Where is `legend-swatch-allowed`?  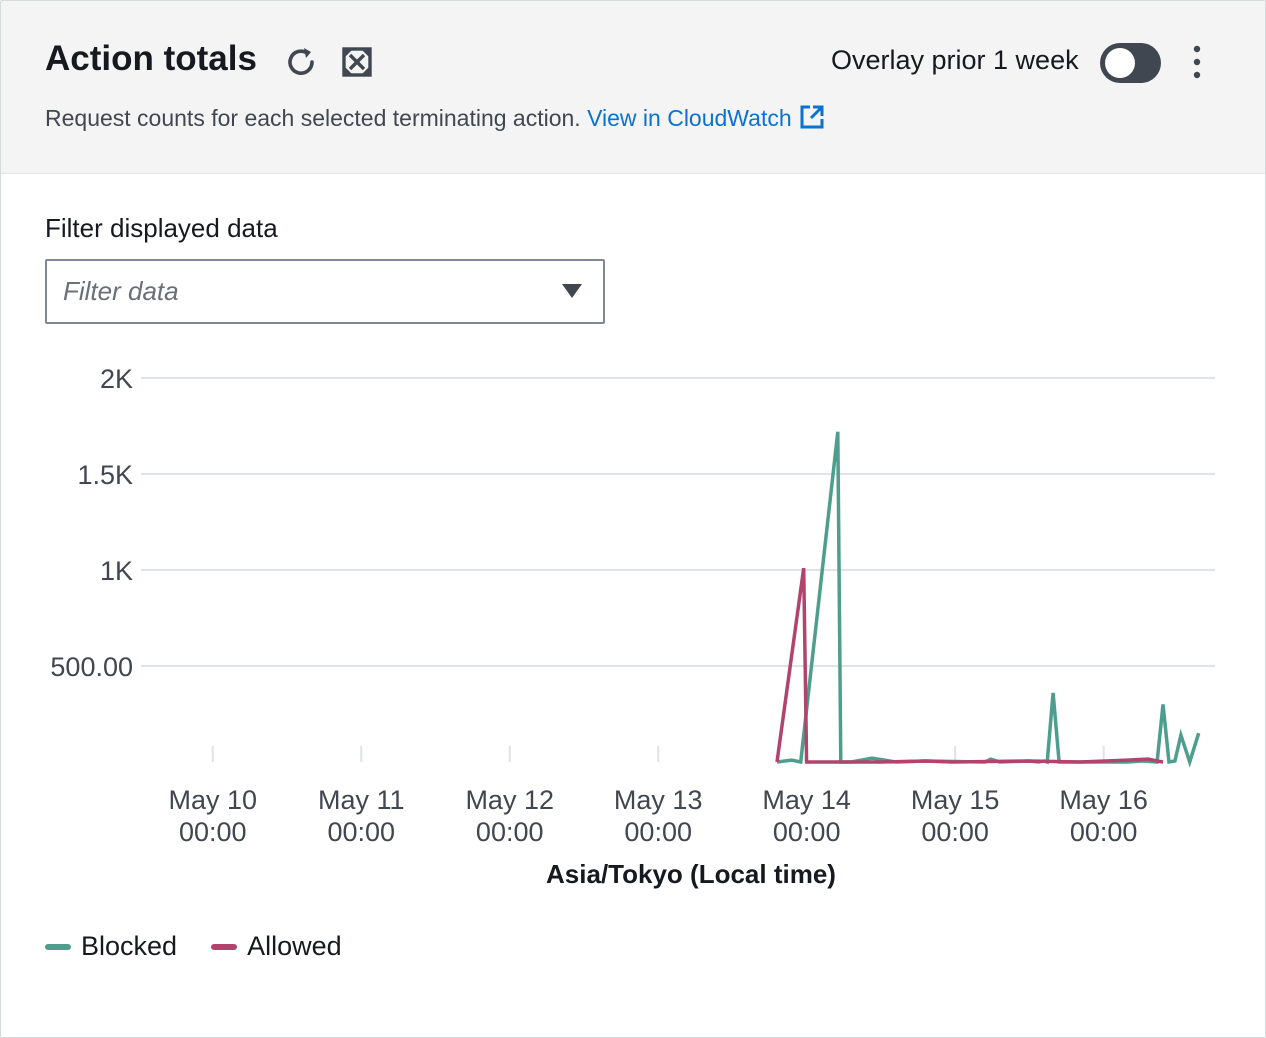 legend-swatch-allowed is located at coordinates (224, 946).